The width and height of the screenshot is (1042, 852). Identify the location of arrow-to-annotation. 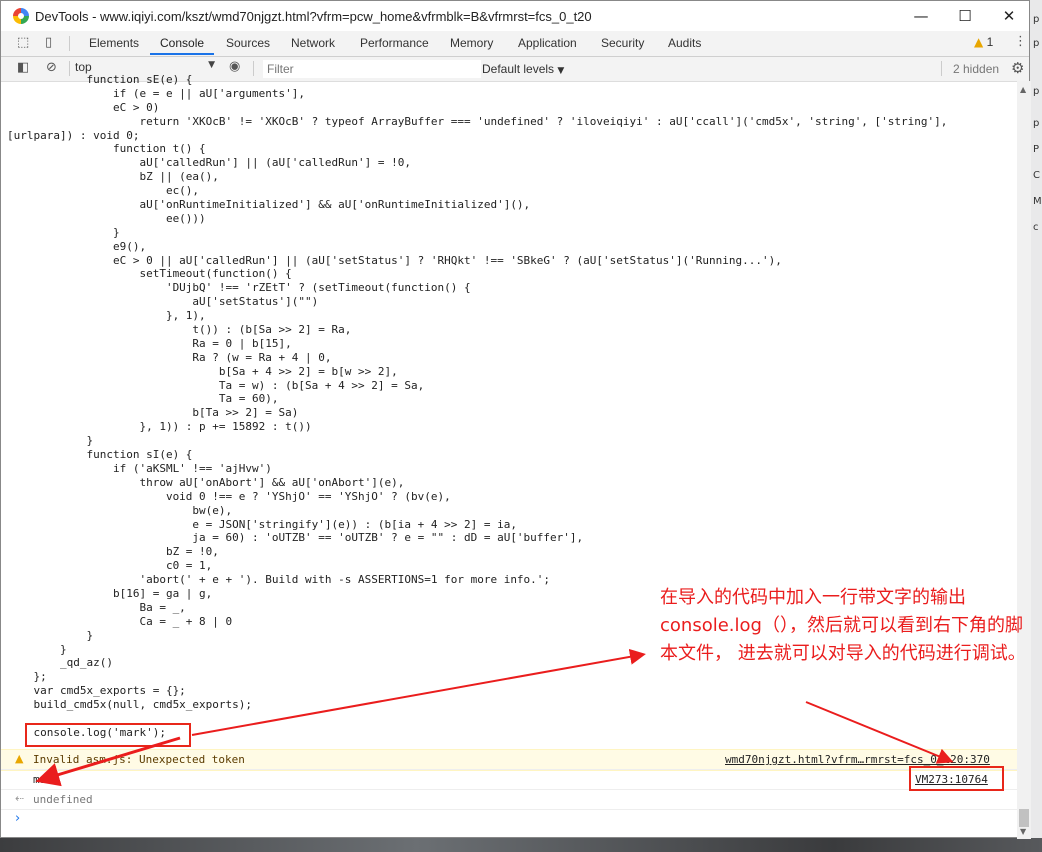
(418, 692).